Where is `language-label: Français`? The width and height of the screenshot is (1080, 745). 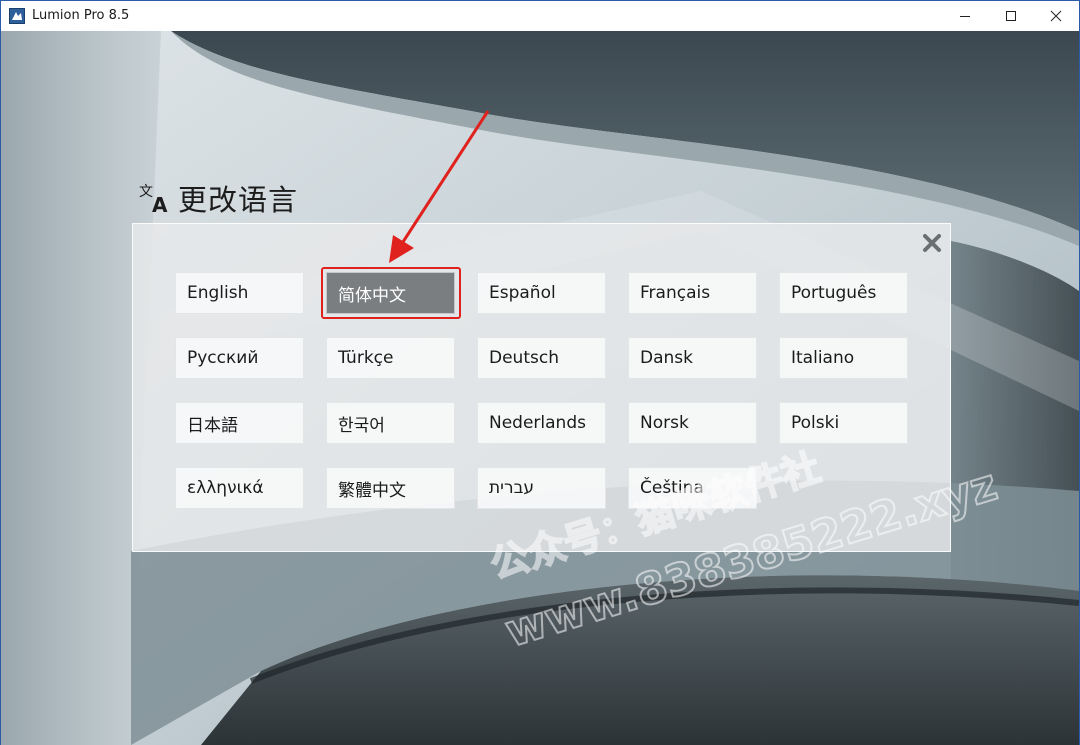
language-label: Français is located at coordinates (675, 293).